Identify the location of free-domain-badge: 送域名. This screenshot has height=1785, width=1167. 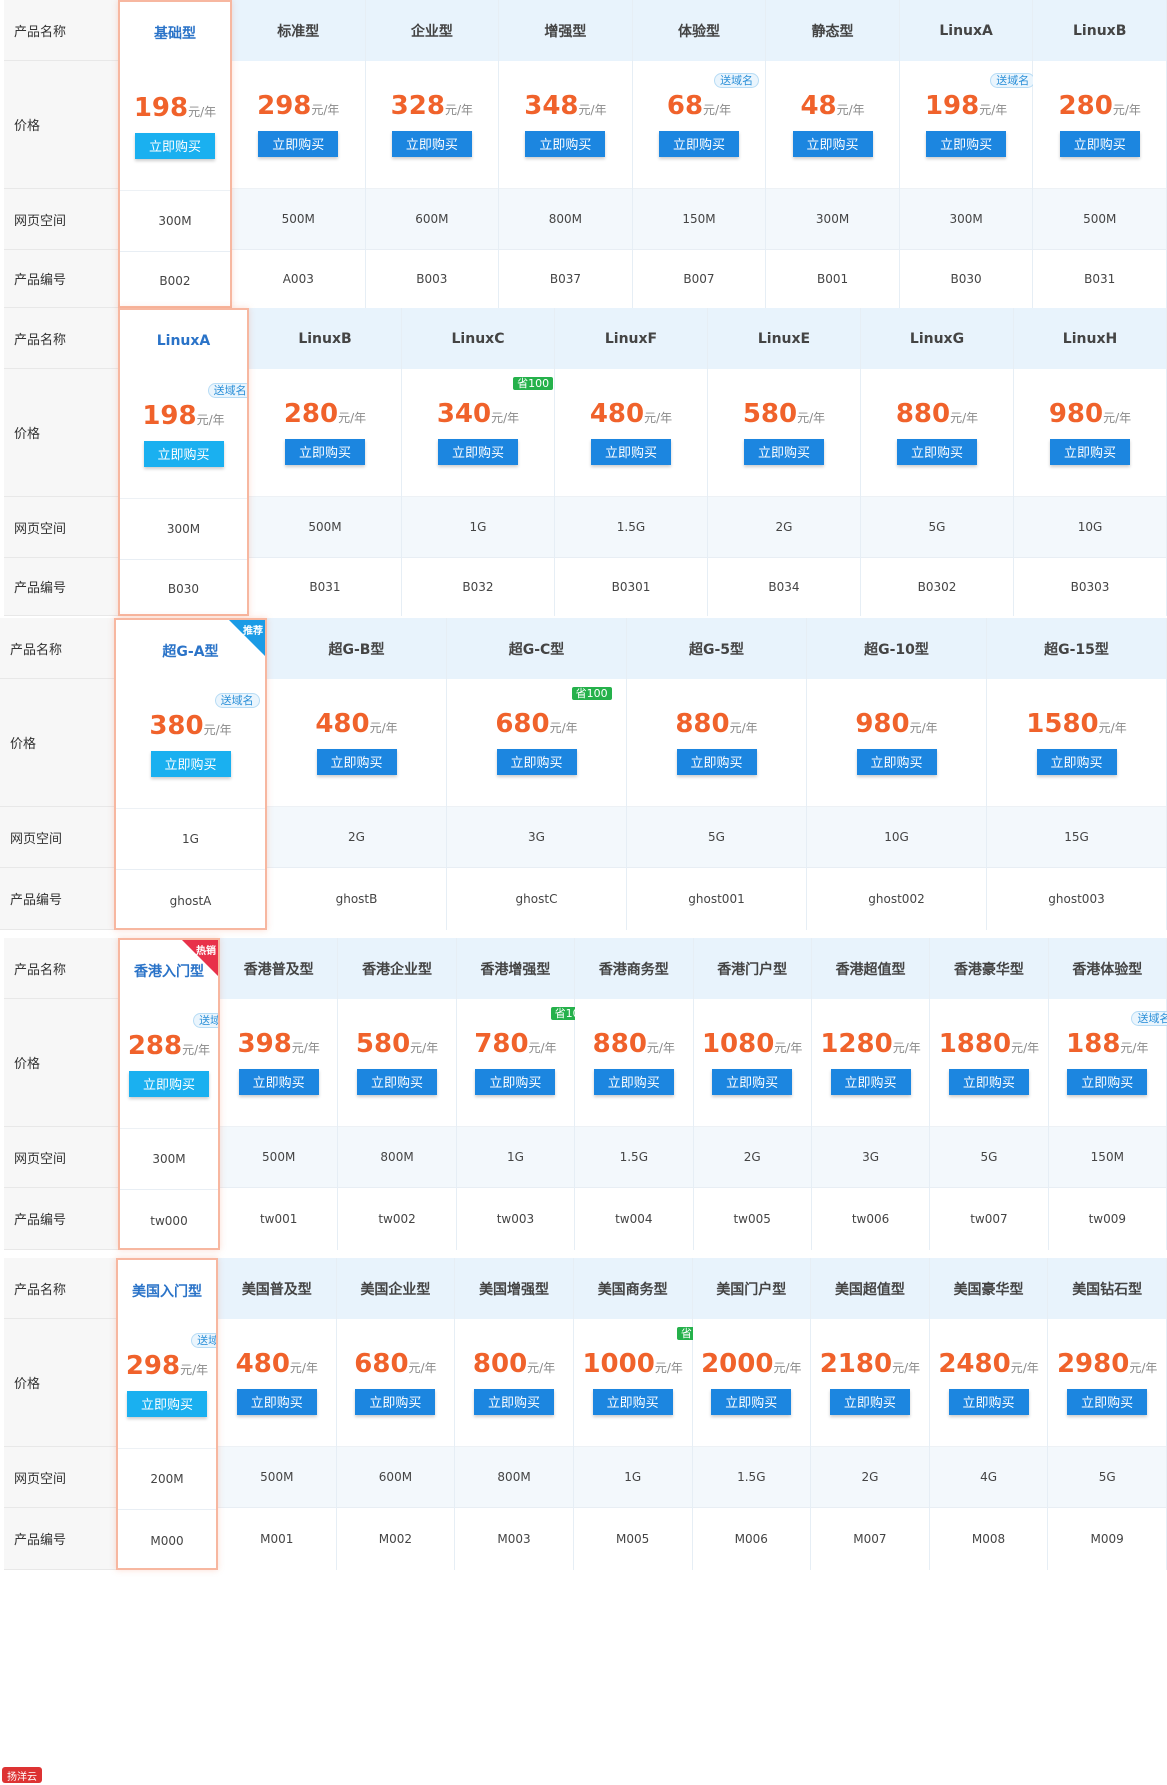
(205, 1020).